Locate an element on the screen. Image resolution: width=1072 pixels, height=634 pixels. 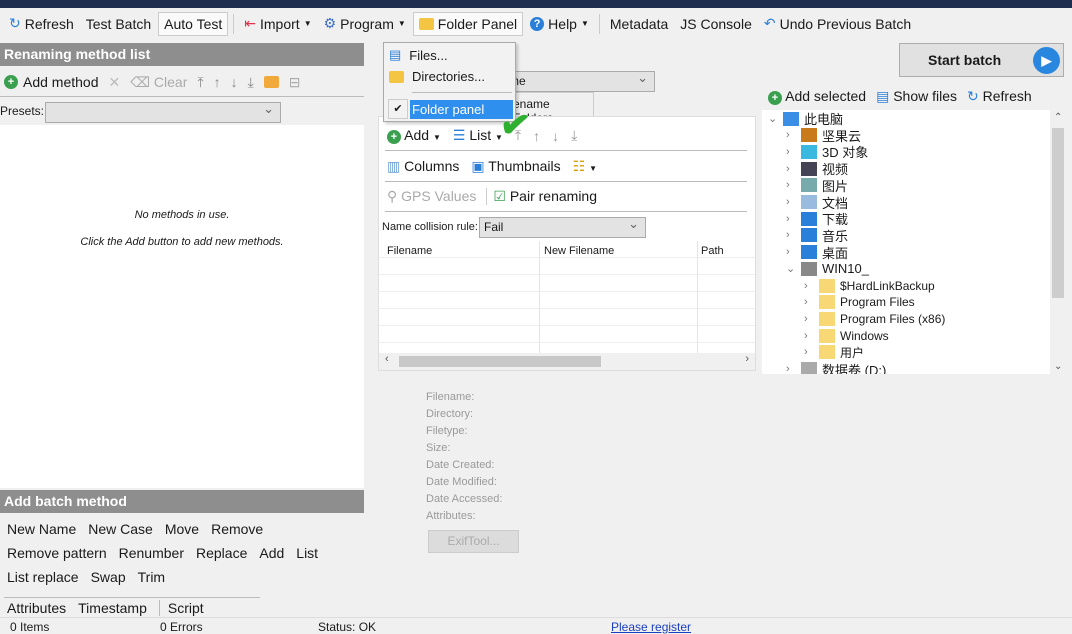
method-move: Move is located at coordinates (182, 529).